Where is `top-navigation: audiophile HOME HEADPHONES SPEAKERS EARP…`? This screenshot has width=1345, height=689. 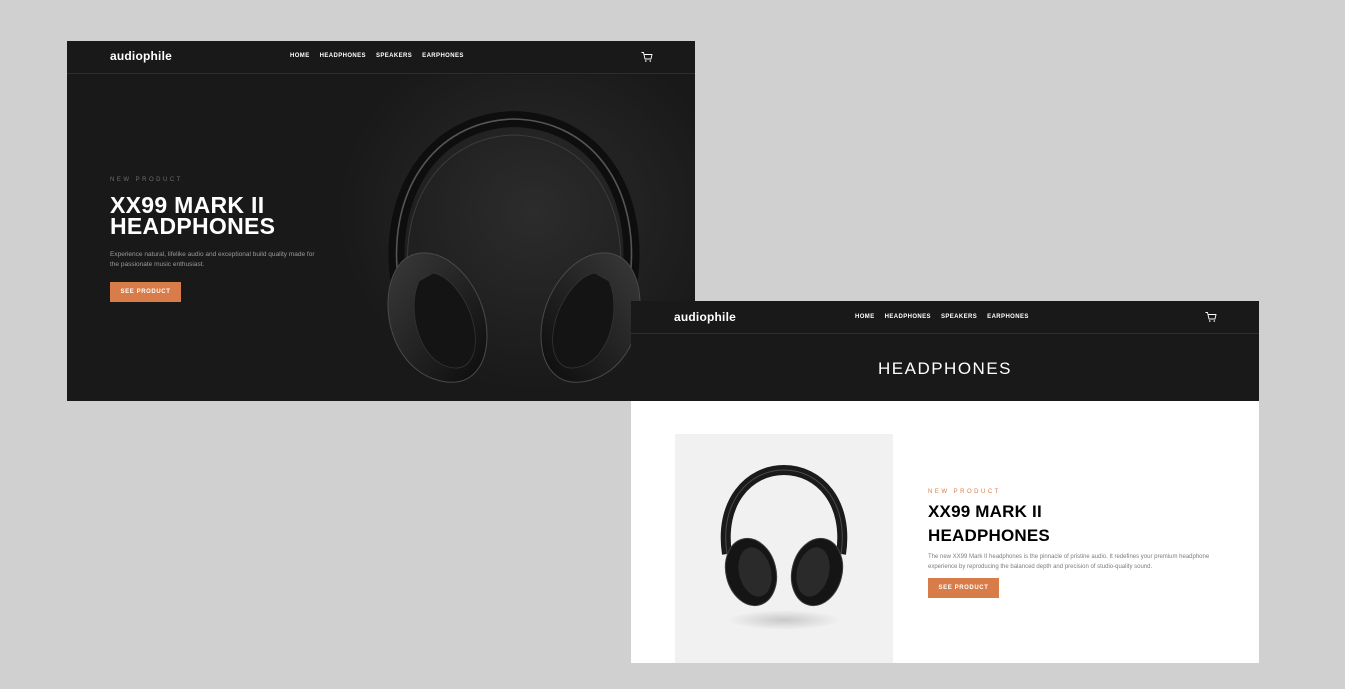
top-navigation: audiophile HOME HEADPHONES SPEAKERS EARP… is located at coordinates (381, 57).